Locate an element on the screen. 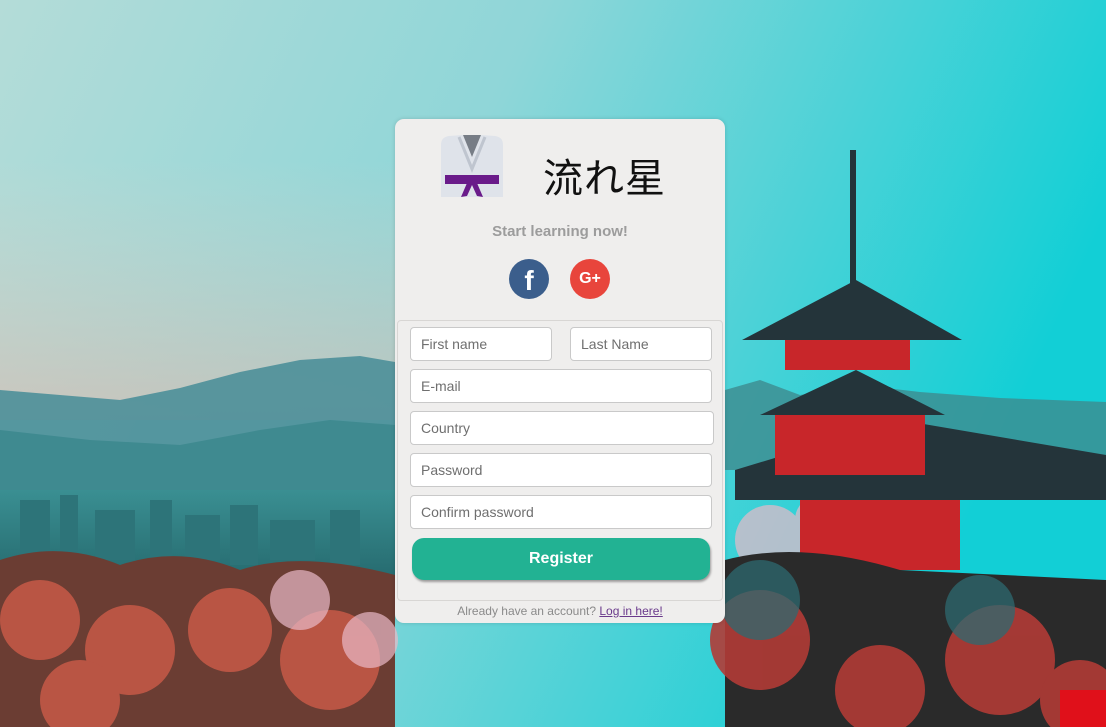 The width and height of the screenshot is (1106, 727). facebook-login-button: f is located at coordinates (529, 279).